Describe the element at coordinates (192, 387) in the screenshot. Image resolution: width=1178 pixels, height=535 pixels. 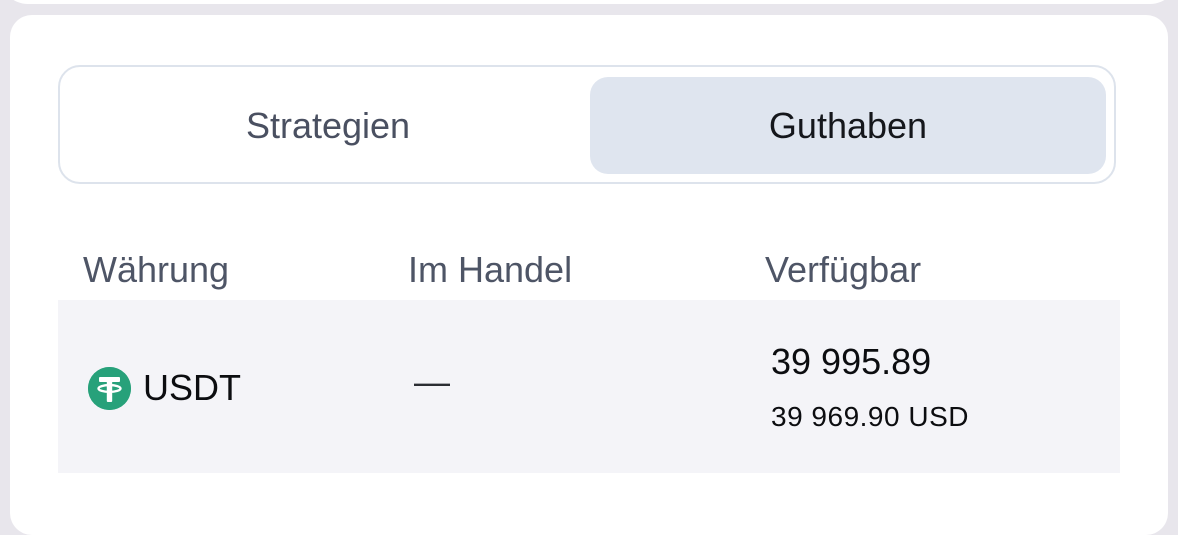
I see `currency-name: USDT` at that location.